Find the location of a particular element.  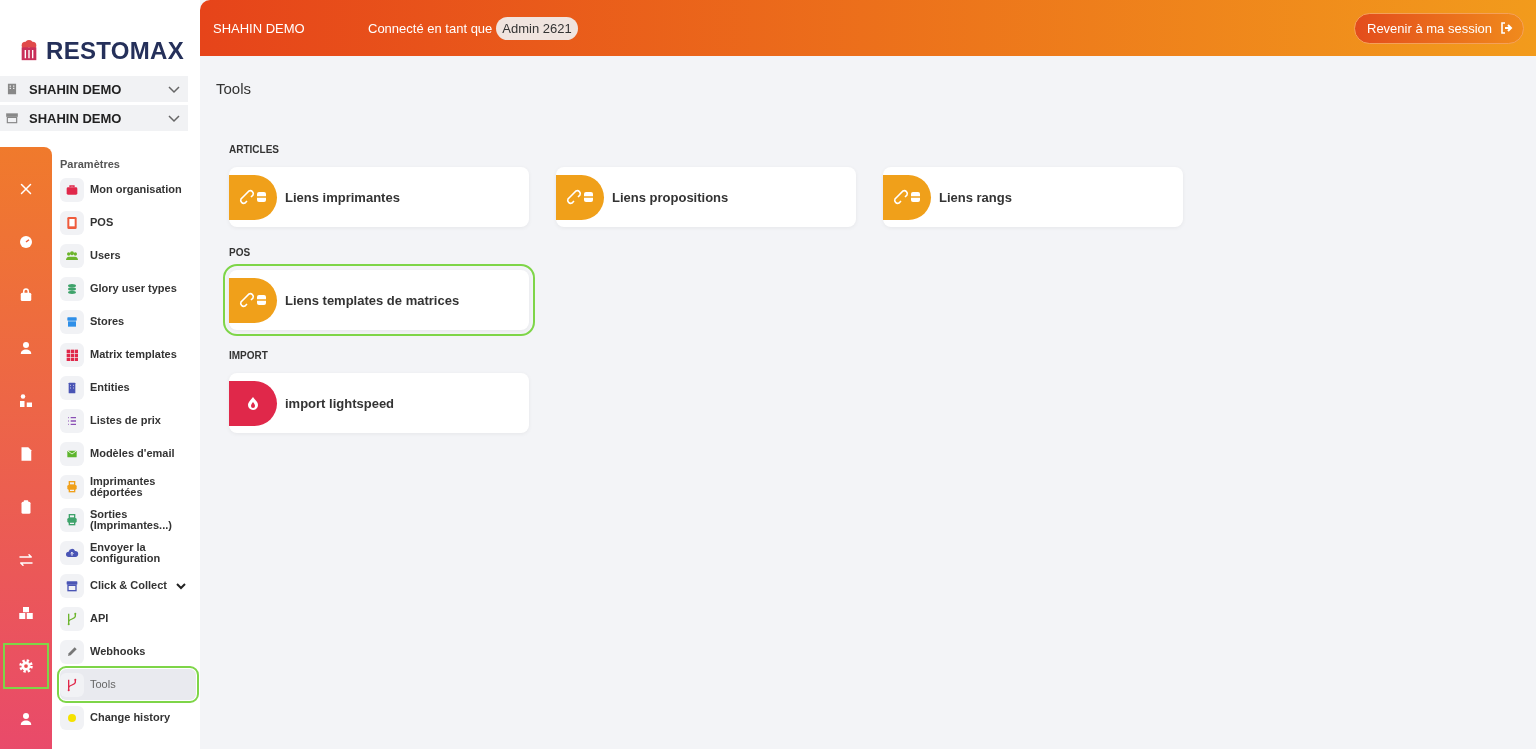

menu-item: Modèles d'email is located at coordinates (128, 453).